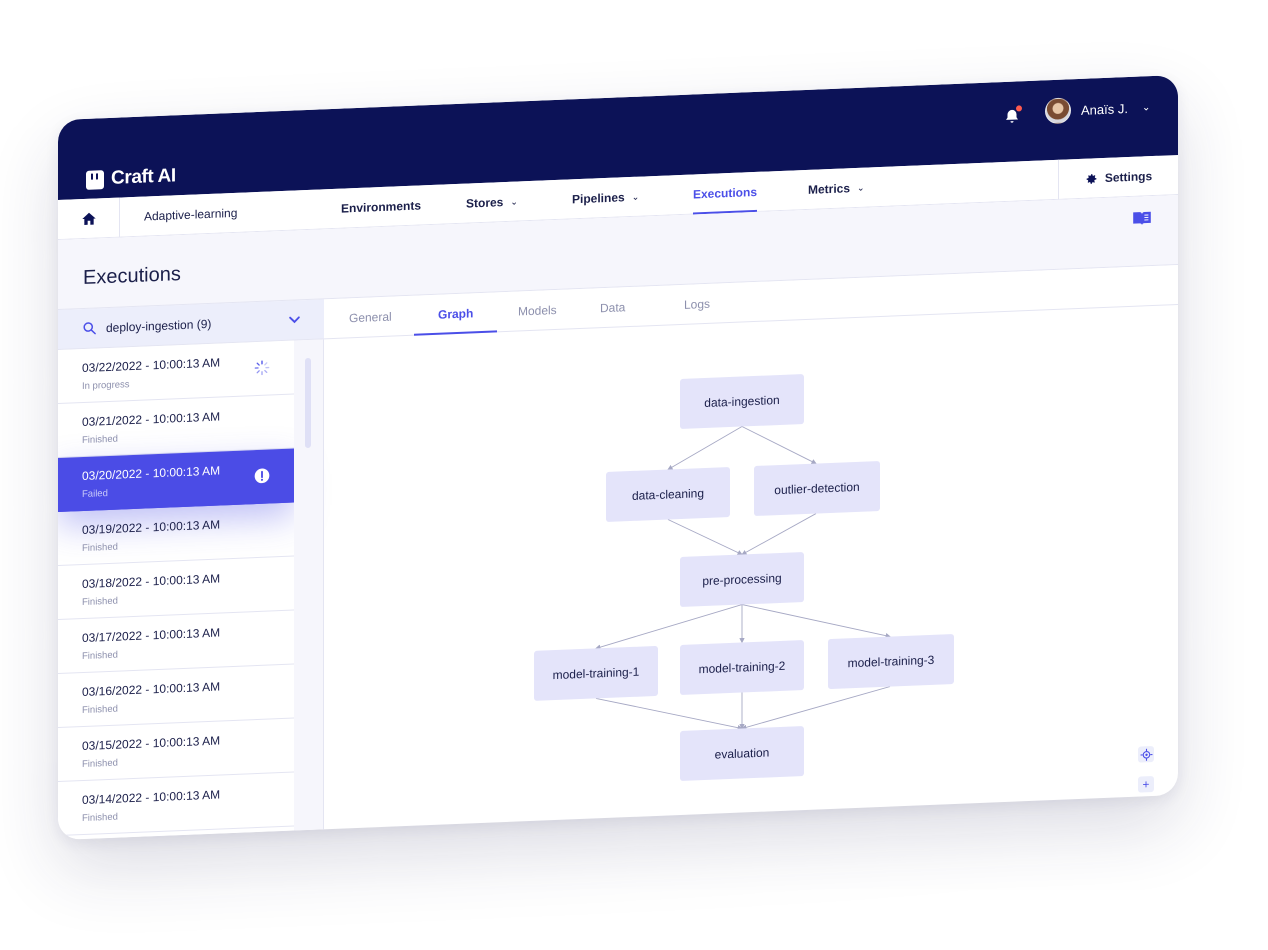 The image size is (1268, 950). I want to click on page-title: Executions, so click(132, 276).